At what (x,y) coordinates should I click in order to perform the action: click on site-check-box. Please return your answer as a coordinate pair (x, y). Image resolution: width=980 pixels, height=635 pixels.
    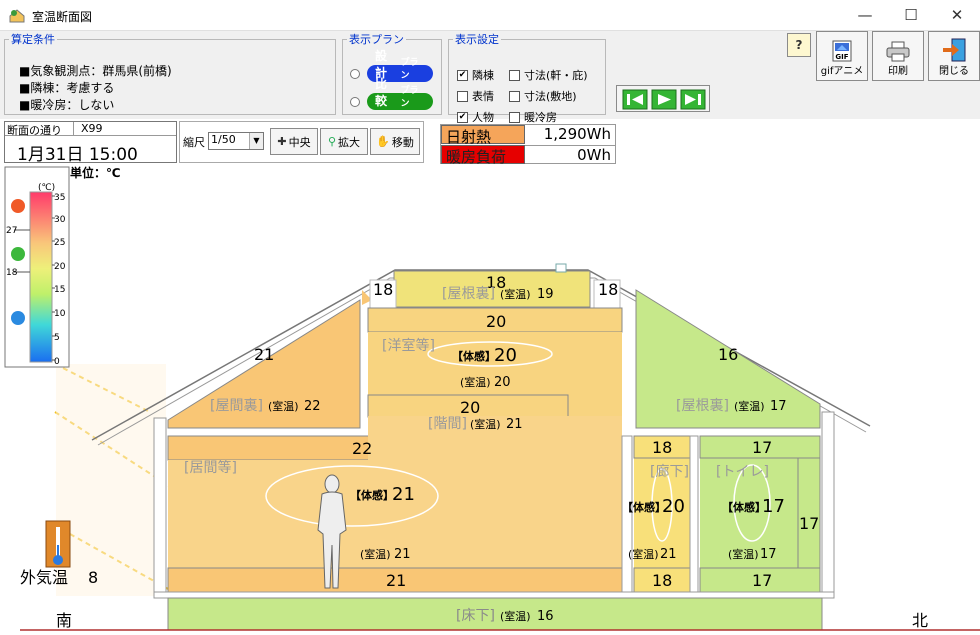
    Looking at the image, I should click on (514, 96).